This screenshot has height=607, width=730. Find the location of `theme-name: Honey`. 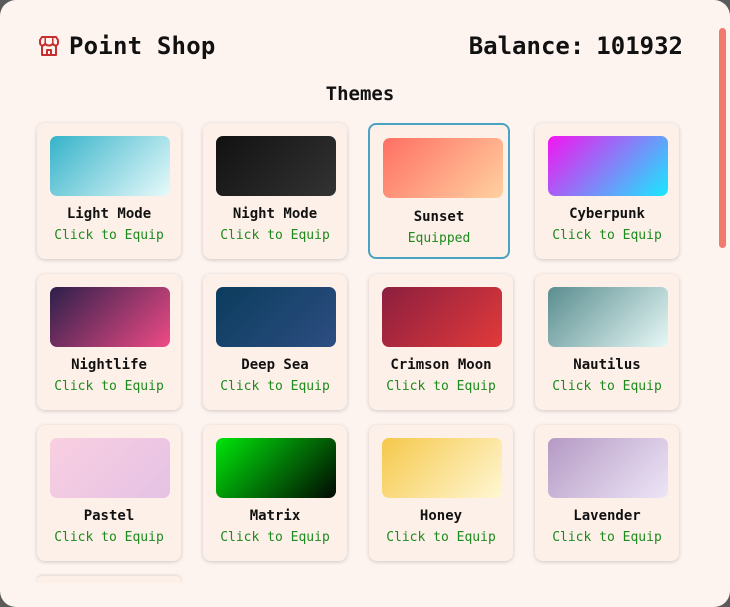

theme-name: Honey is located at coordinates (441, 516).